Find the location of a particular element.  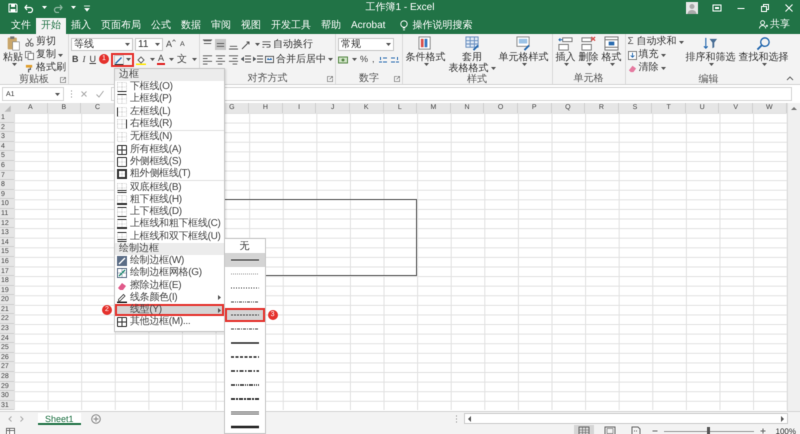

menu-item: 所有框线(A) is located at coordinates (169, 149).